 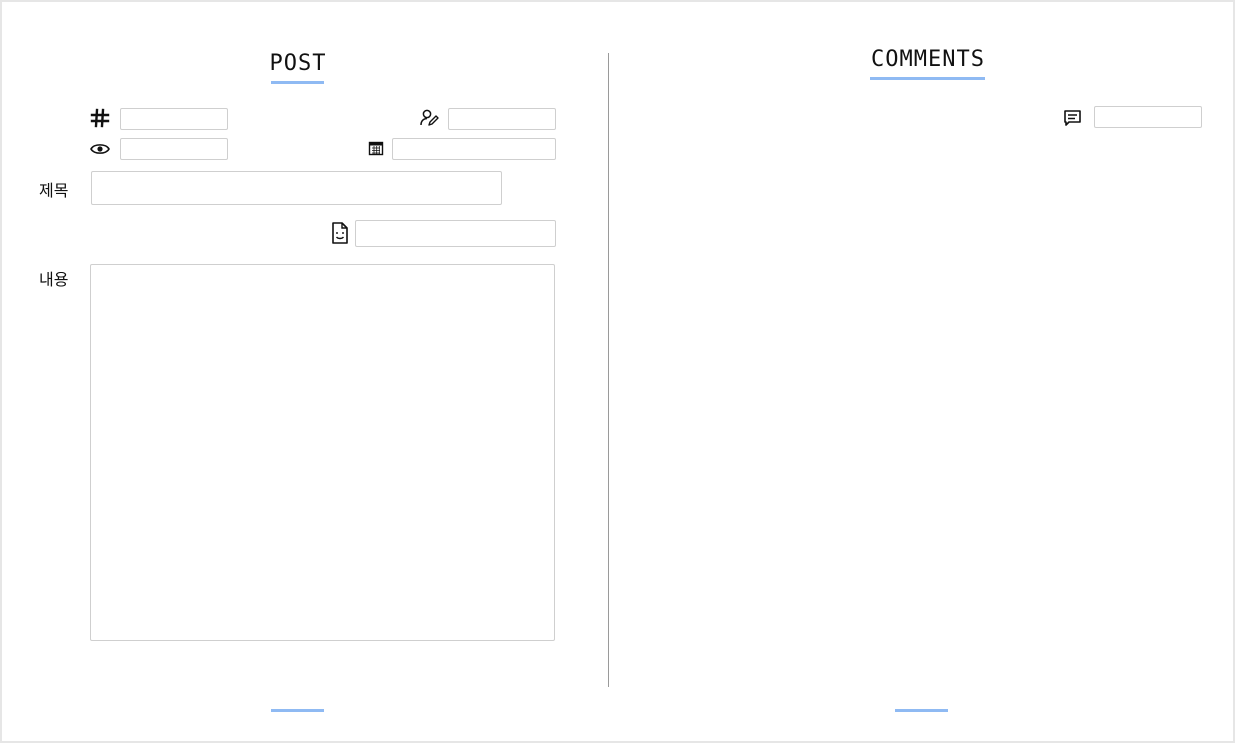 I want to click on file-icon, so click(x=340, y=233).